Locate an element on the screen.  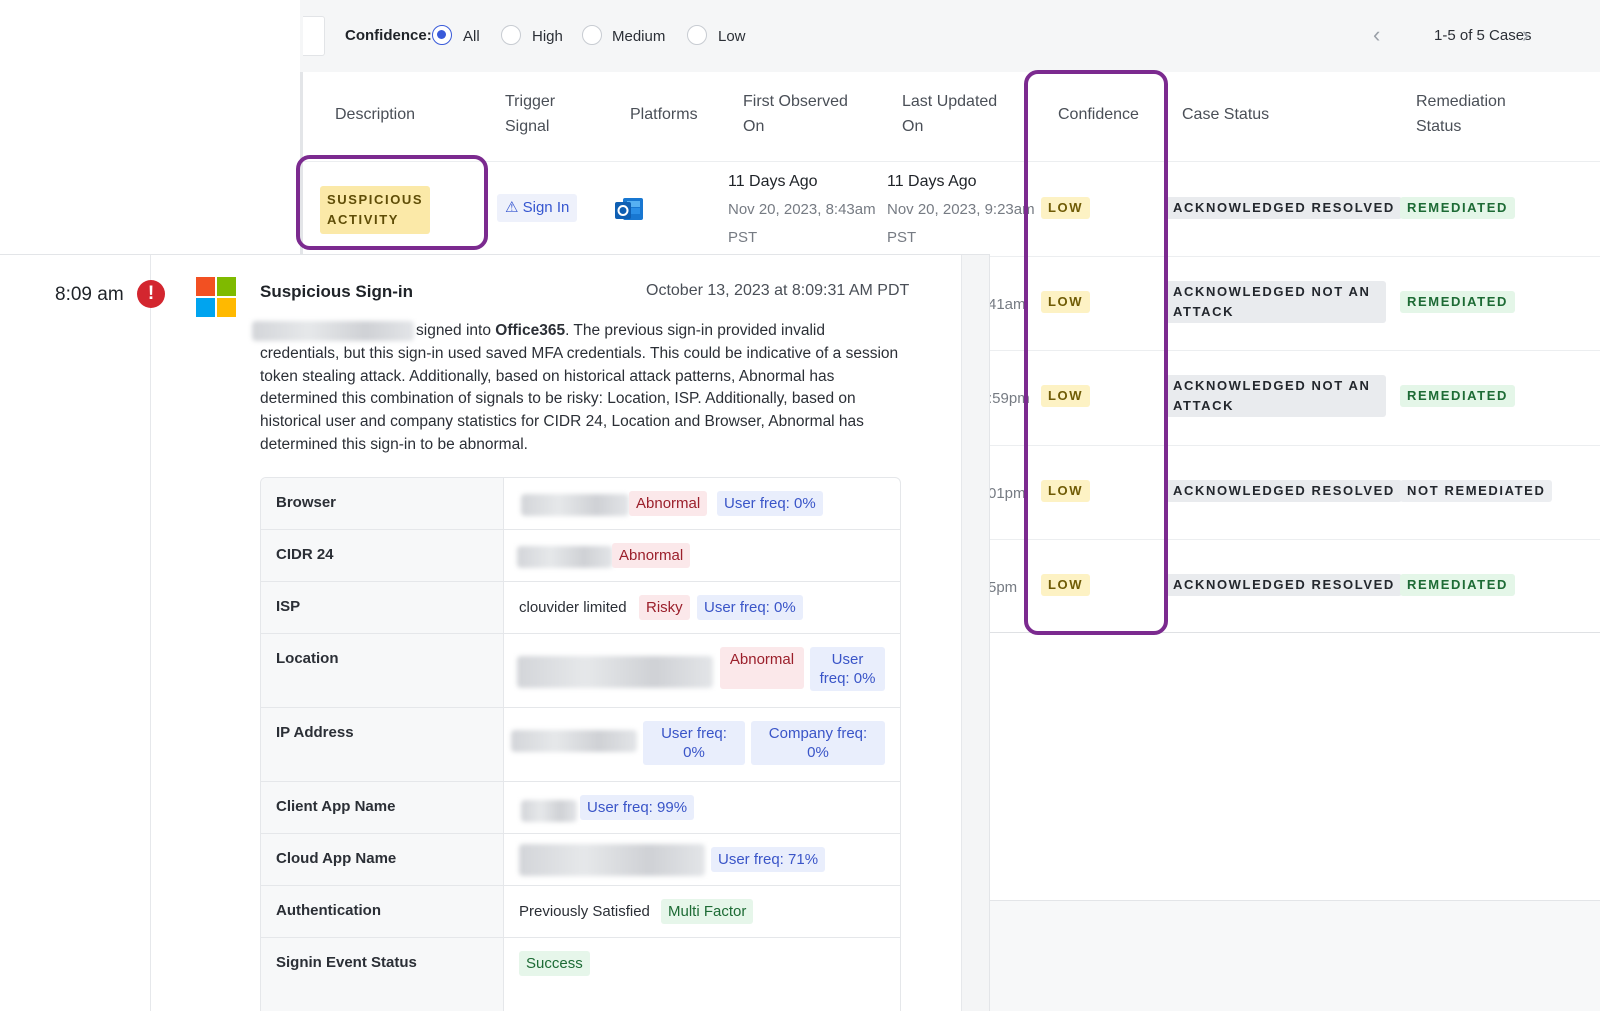
success-tag: Success is located at coordinates (554, 963).